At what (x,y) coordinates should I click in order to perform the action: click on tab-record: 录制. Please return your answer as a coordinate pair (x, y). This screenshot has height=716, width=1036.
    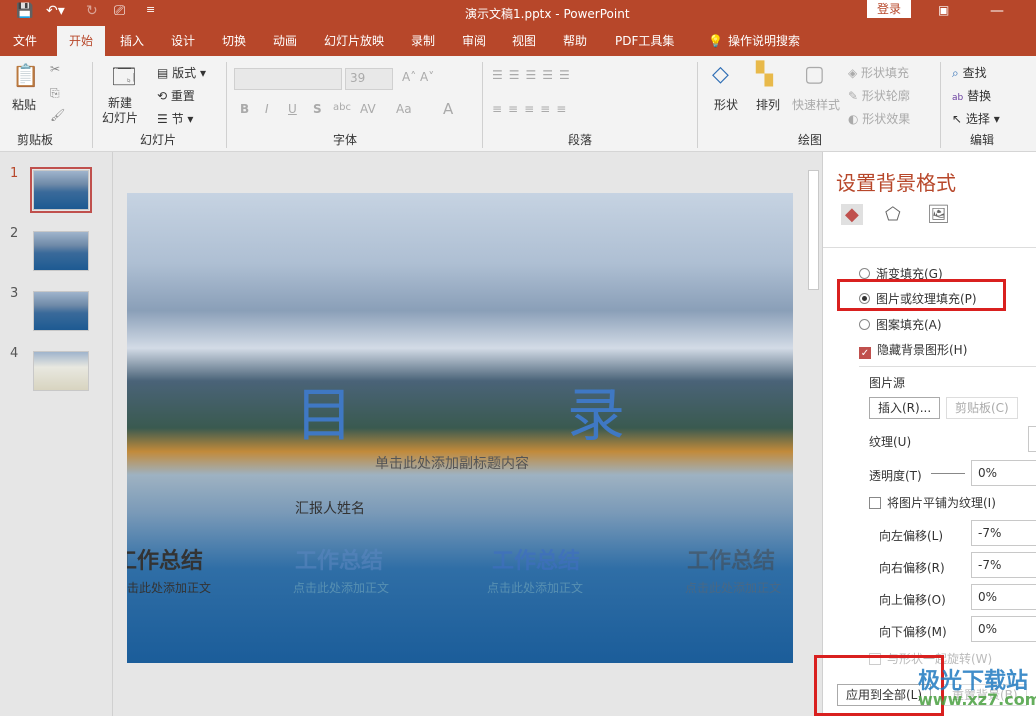
    Looking at the image, I should click on (423, 41).